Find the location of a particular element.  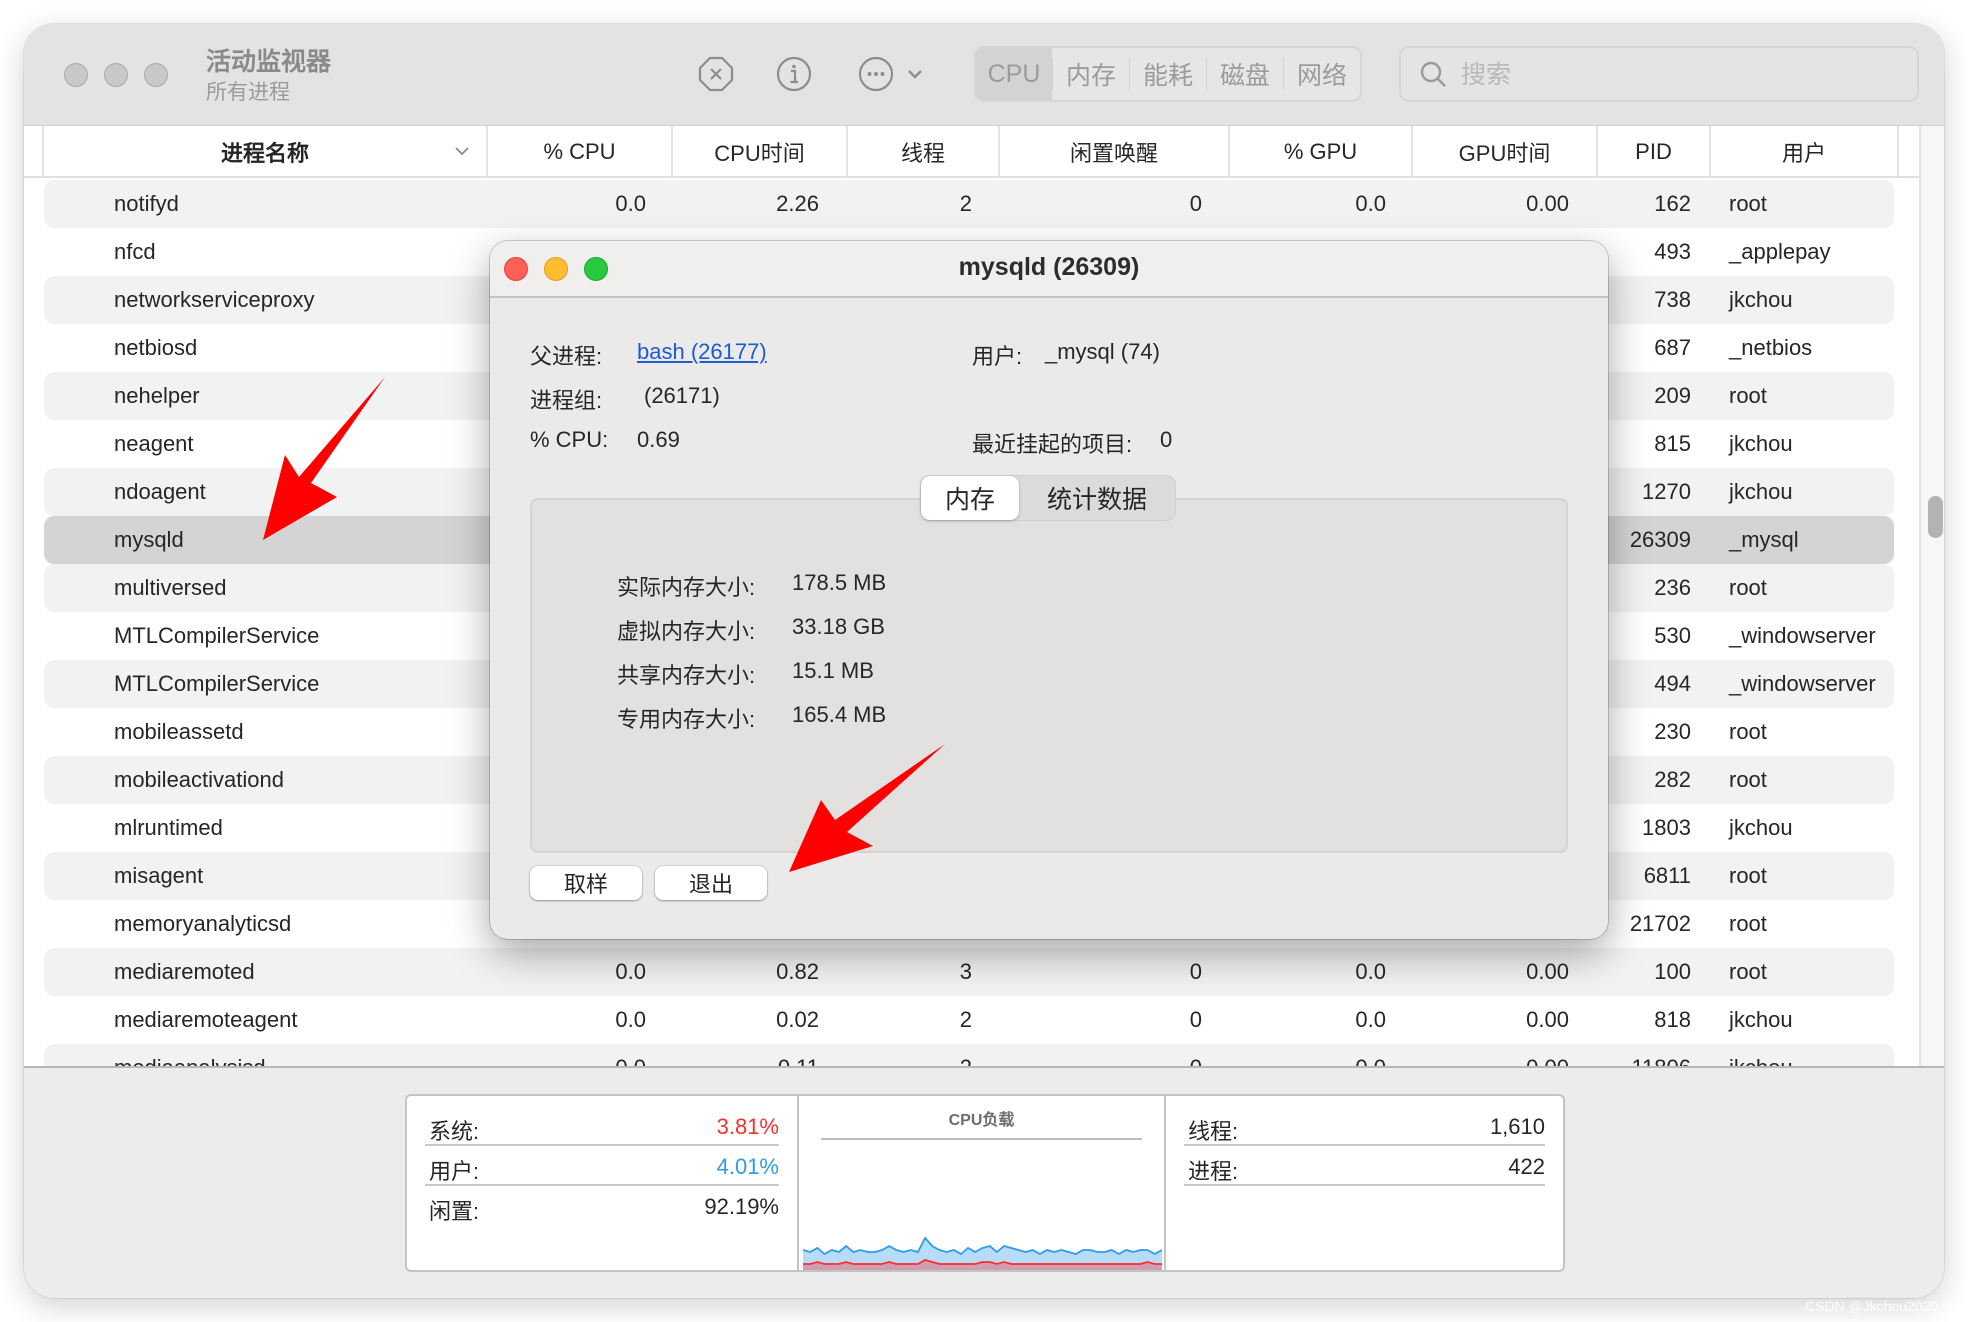

cell-cpu: 0.0 is located at coordinates (630, 203).